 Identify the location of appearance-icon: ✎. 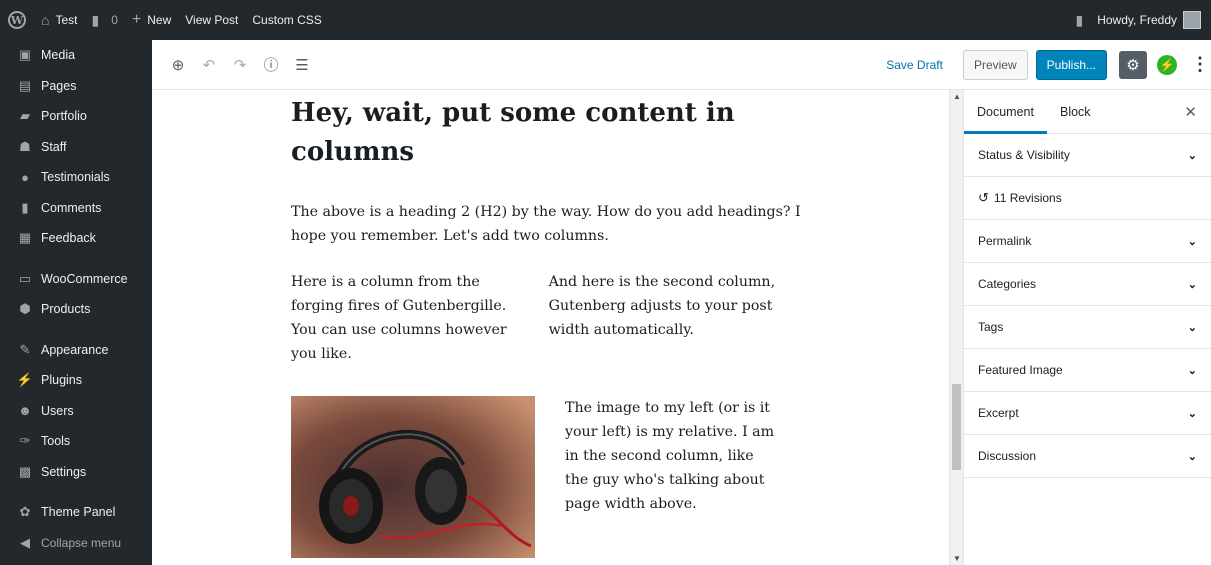
(25, 349).